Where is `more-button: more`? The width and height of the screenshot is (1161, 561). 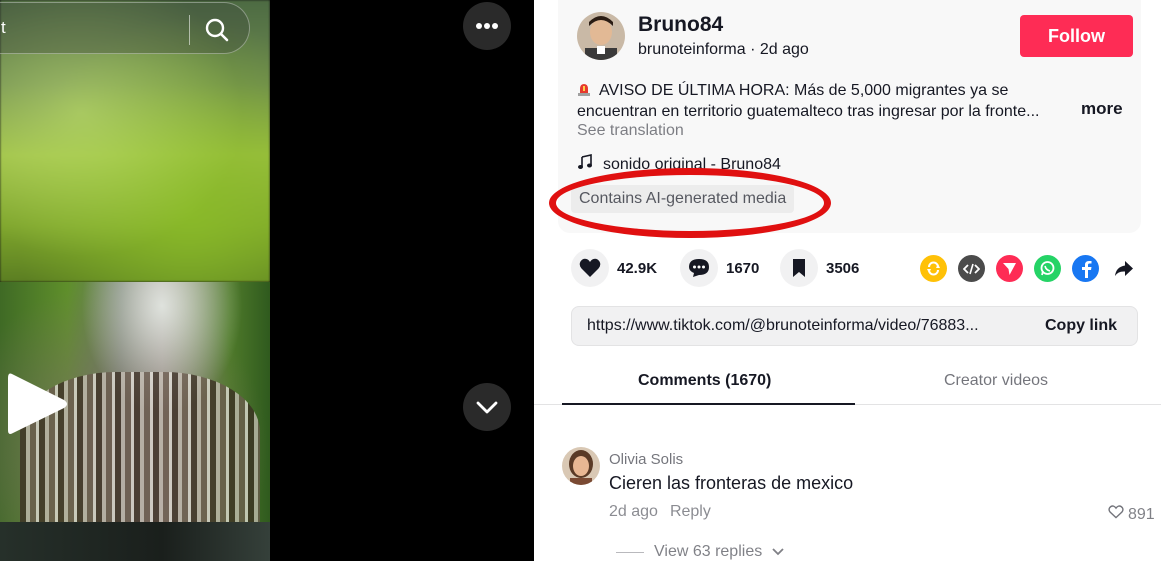
more-button: more is located at coordinates (1102, 109).